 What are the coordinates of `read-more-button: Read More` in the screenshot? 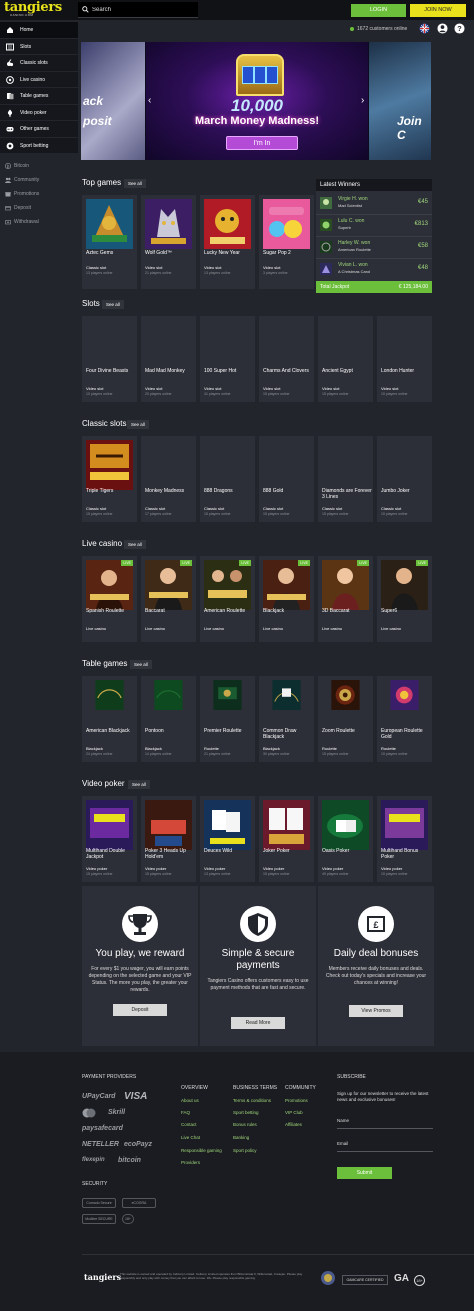 It's located at (258, 1023).